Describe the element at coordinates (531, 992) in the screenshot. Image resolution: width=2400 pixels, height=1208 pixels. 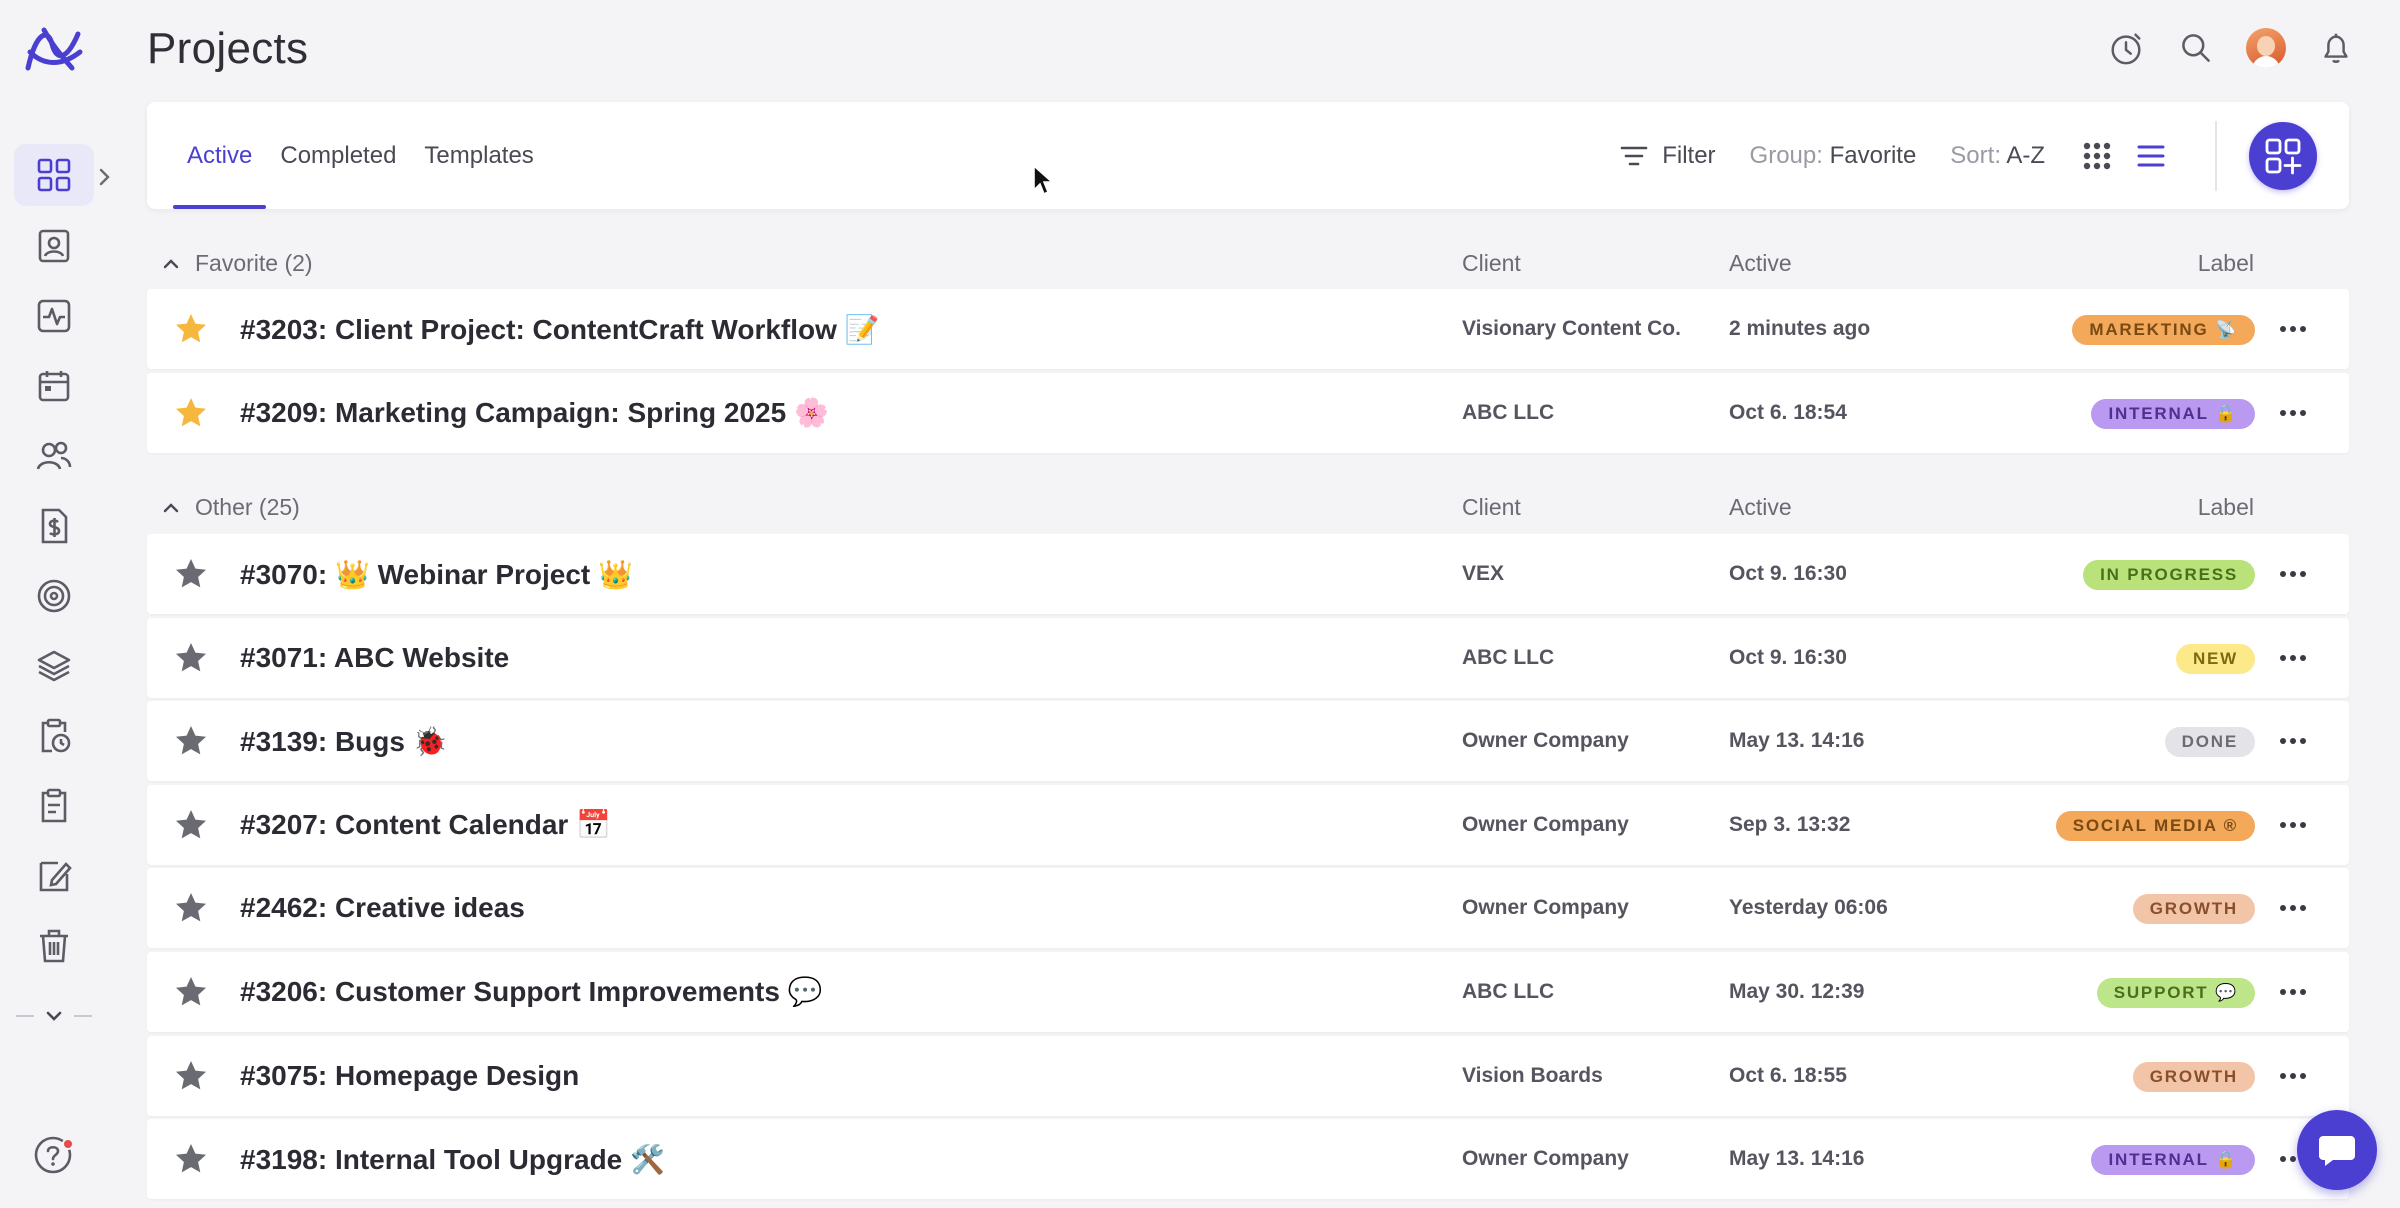
I see `project-name: #3206: Customer Support Improvements 💬` at that location.